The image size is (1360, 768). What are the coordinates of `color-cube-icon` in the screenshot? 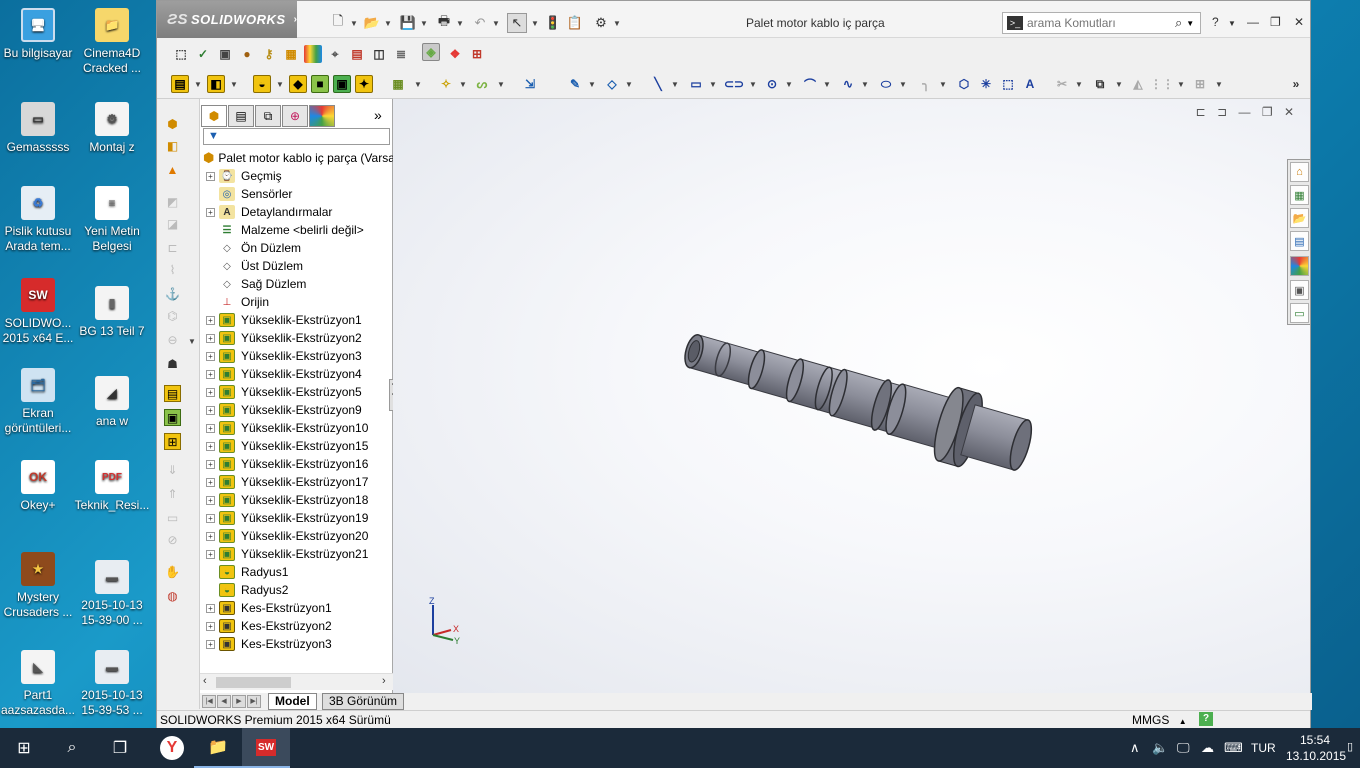 It's located at (313, 54).